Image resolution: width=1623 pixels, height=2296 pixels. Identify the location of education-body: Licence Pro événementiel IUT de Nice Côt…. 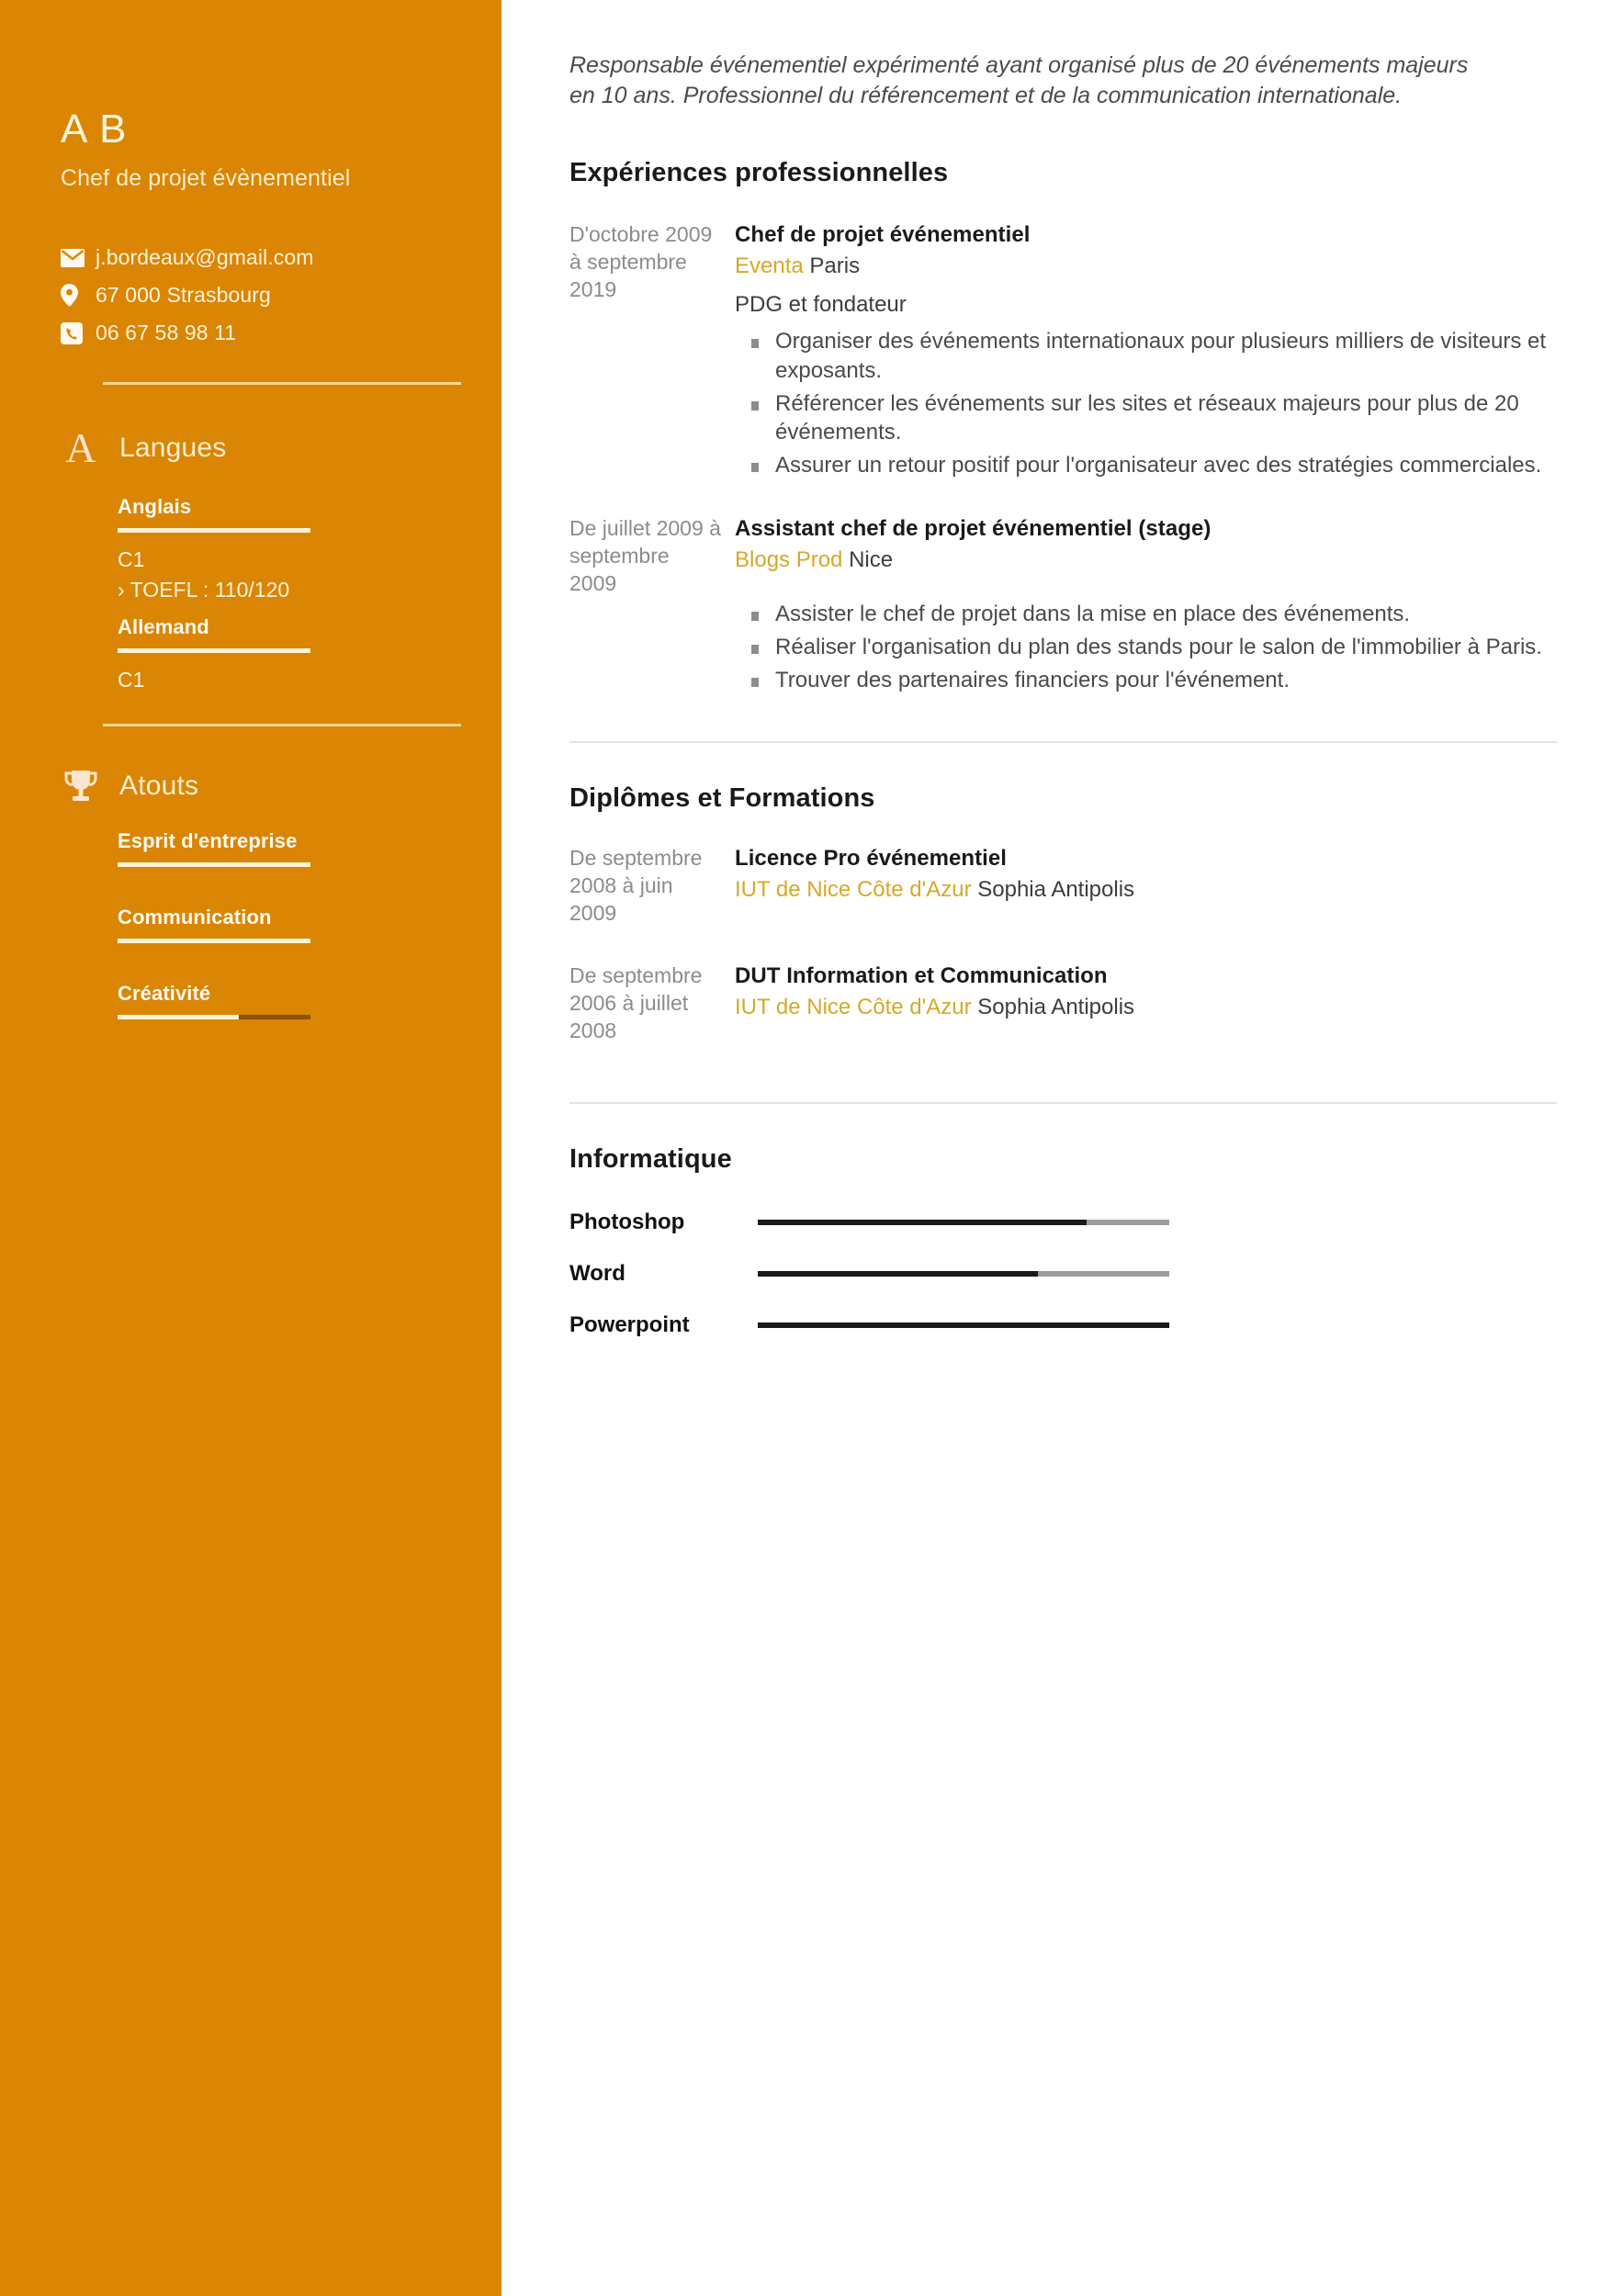
(1146, 875).